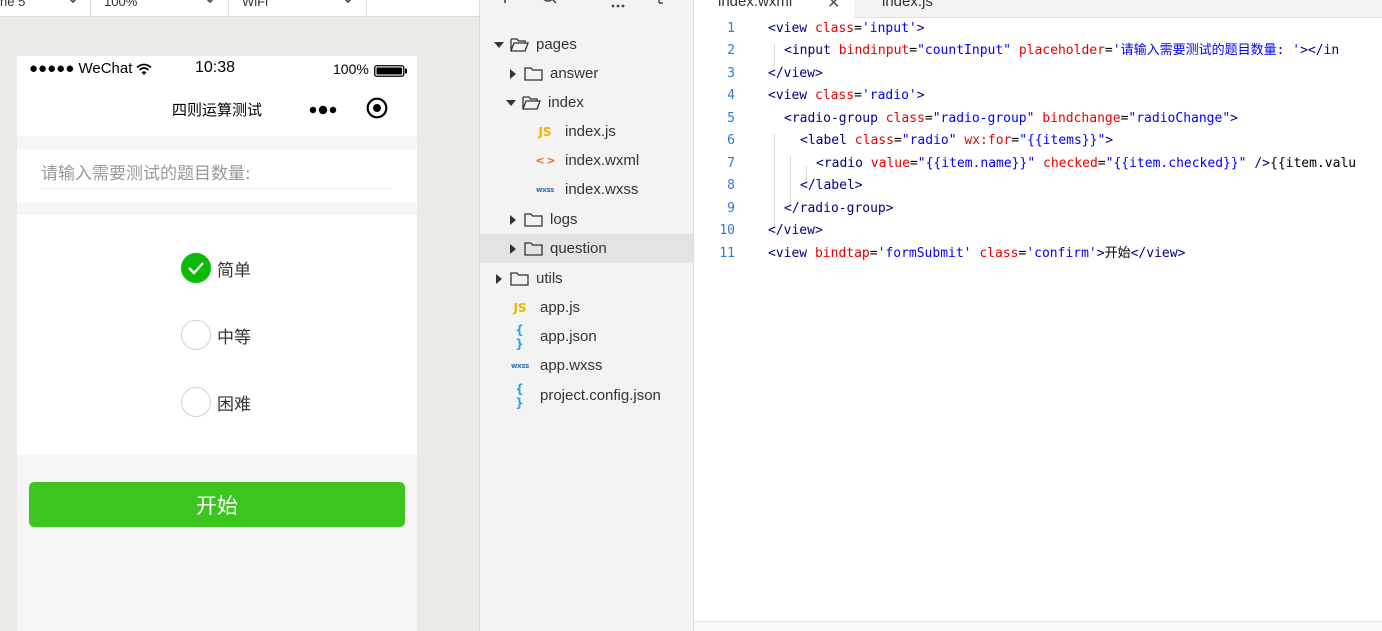 This screenshot has width=1382, height=631. What do you see at coordinates (1038, 209) in the screenshot?
I see `code-line: 9 </radio-group>` at bounding box center [1038, 209].